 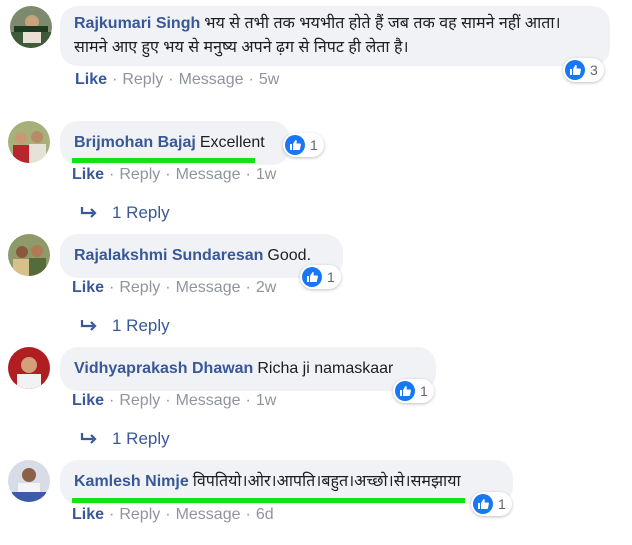 I want to click on comment-text: Good., so click(x=289, y=255).